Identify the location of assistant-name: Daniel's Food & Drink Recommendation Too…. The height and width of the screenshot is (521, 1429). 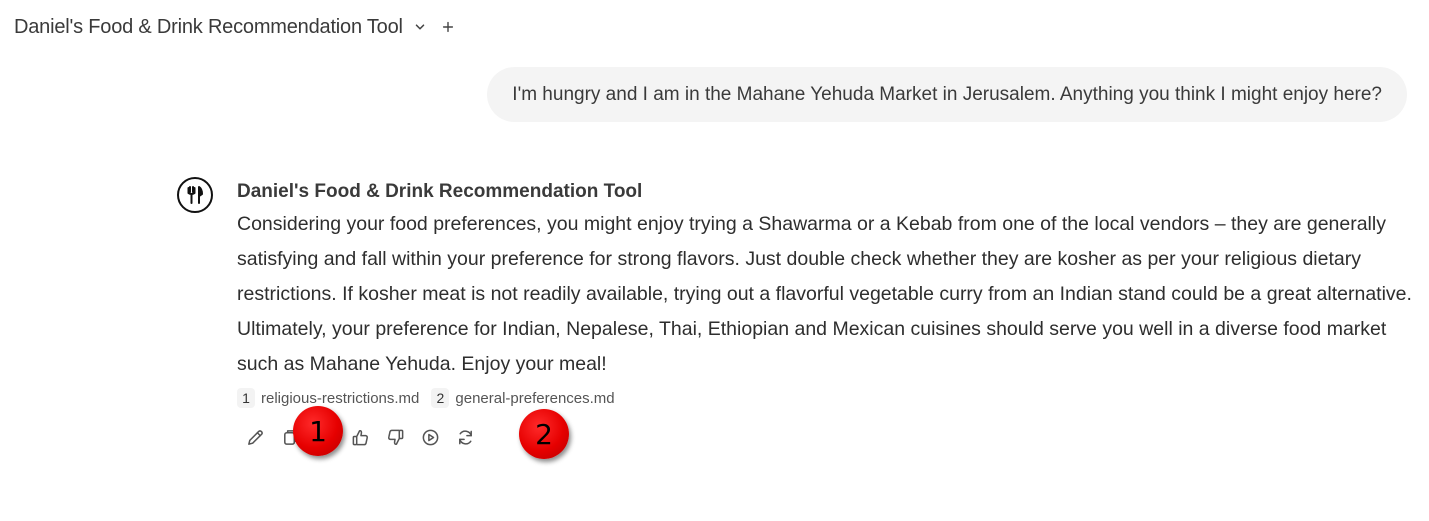
(440, 191).